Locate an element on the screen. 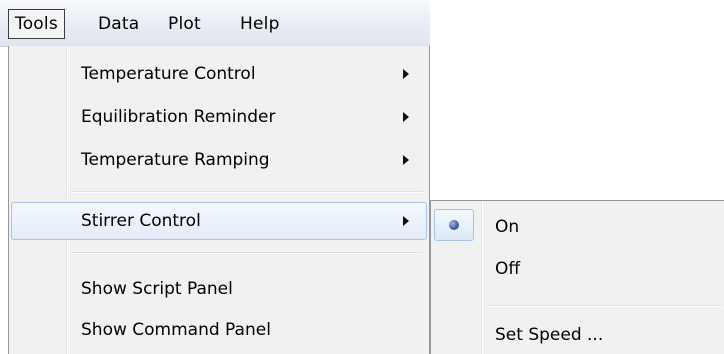 The height and width of the screenshot is (354, 724). submenu-item-label: On is located at coordinates (507, 227).